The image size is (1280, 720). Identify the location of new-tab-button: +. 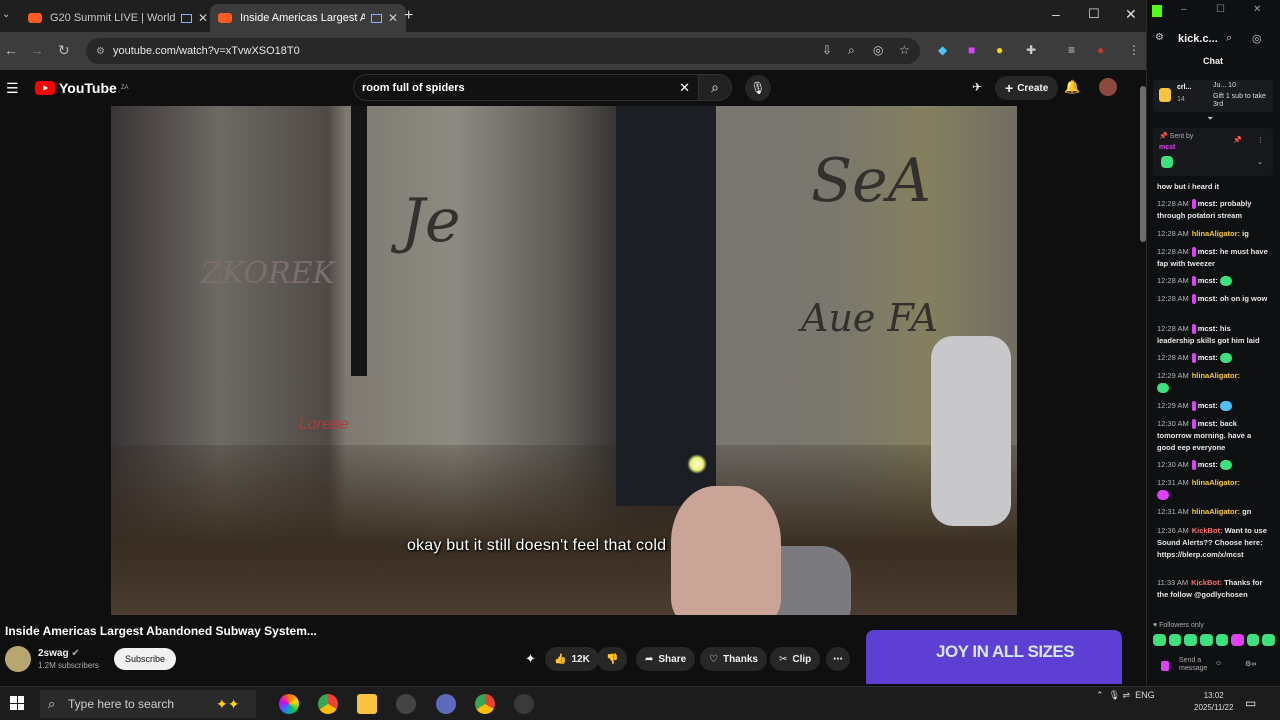
(408, 16).